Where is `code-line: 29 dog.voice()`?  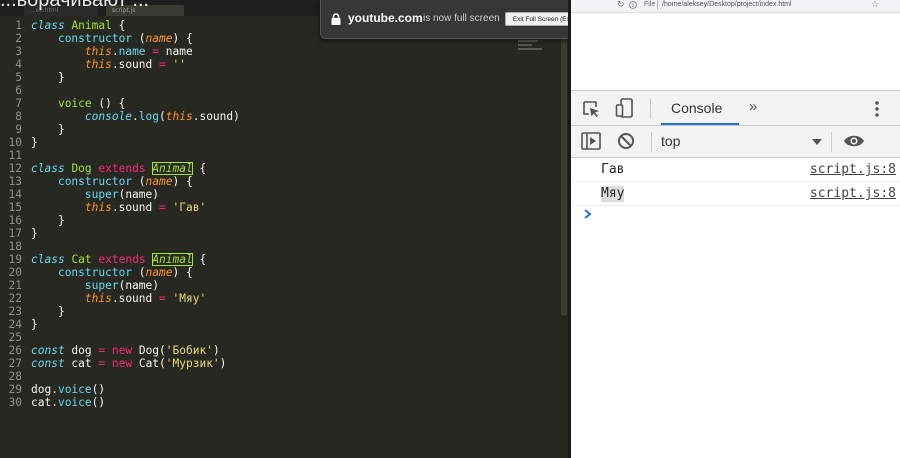 code-line: 29 dog.voice() is located at coordinates (280, 389).